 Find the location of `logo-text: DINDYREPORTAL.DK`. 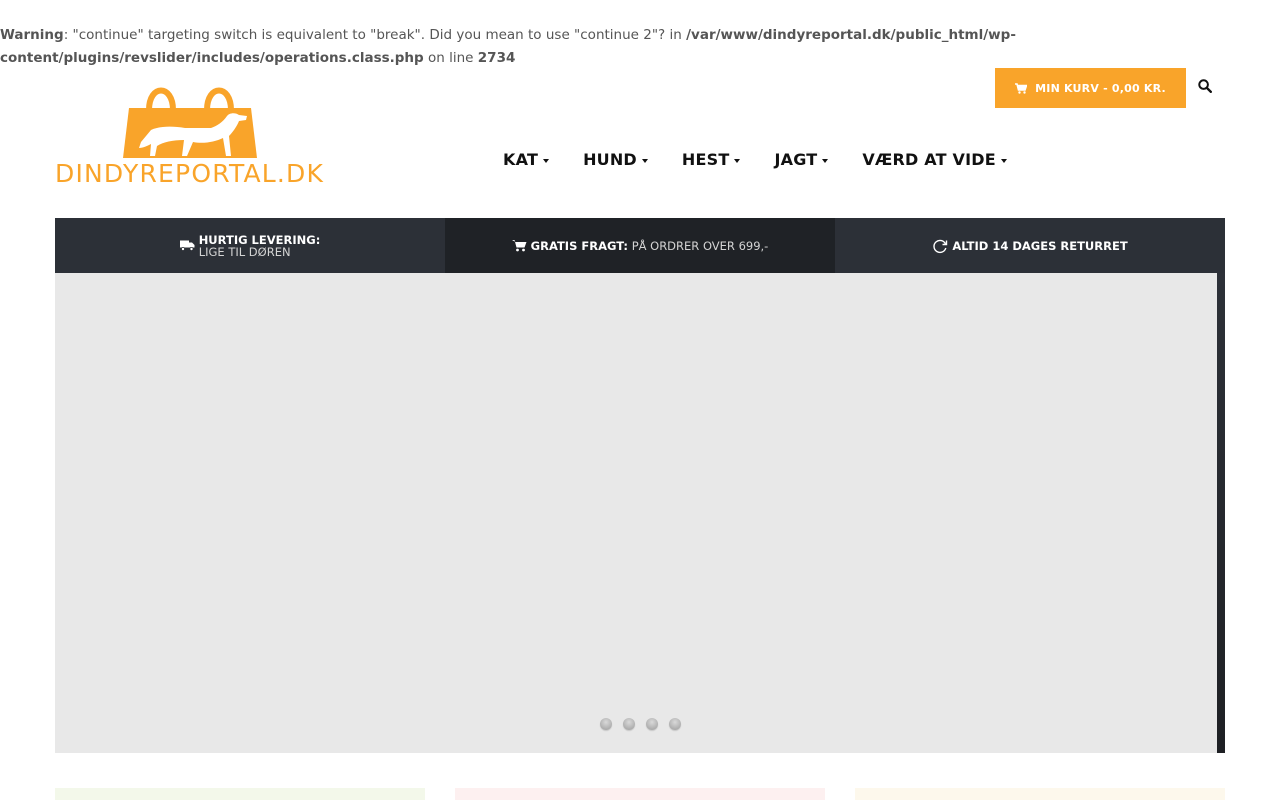

logo-text: DINDYREPORTAL.DK is located at coordinates (190, 173).